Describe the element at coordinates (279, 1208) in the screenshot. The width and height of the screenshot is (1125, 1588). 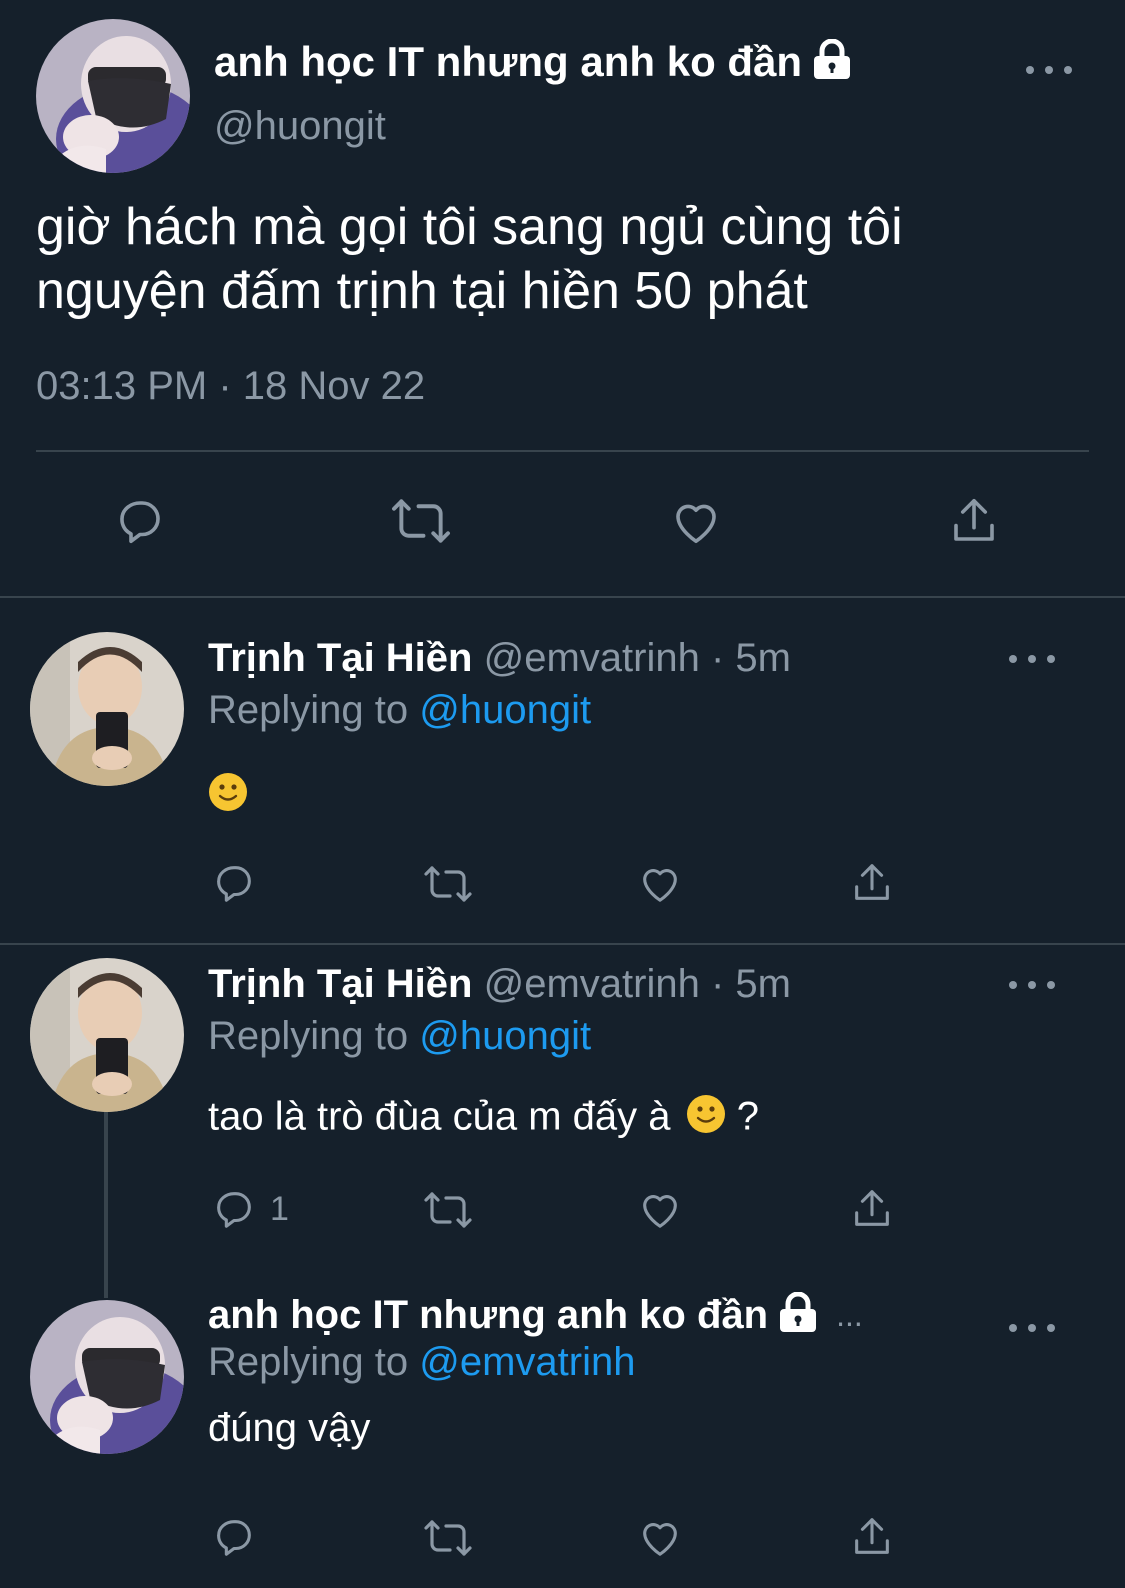
I see `reply-count: 1` at that location.